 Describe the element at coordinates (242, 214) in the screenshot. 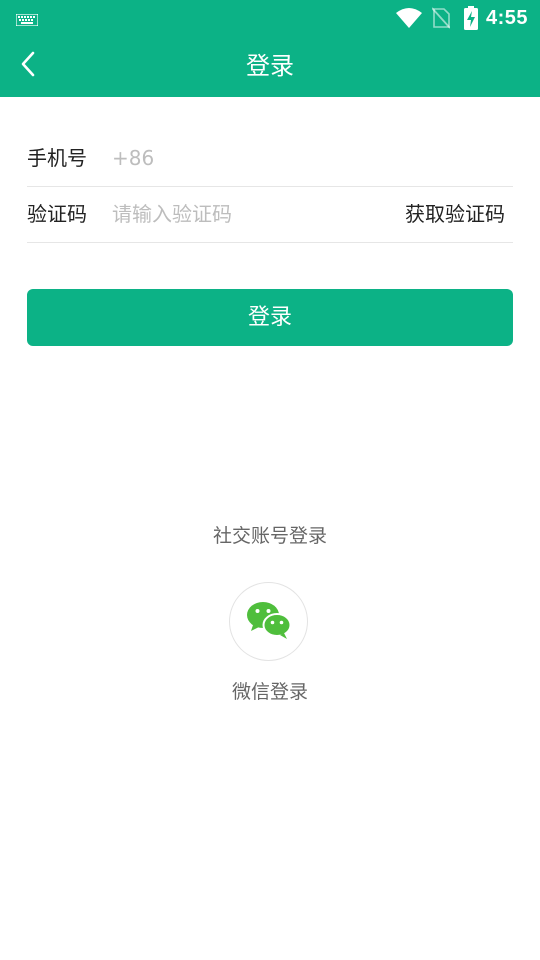

I see `code-input` at that location.